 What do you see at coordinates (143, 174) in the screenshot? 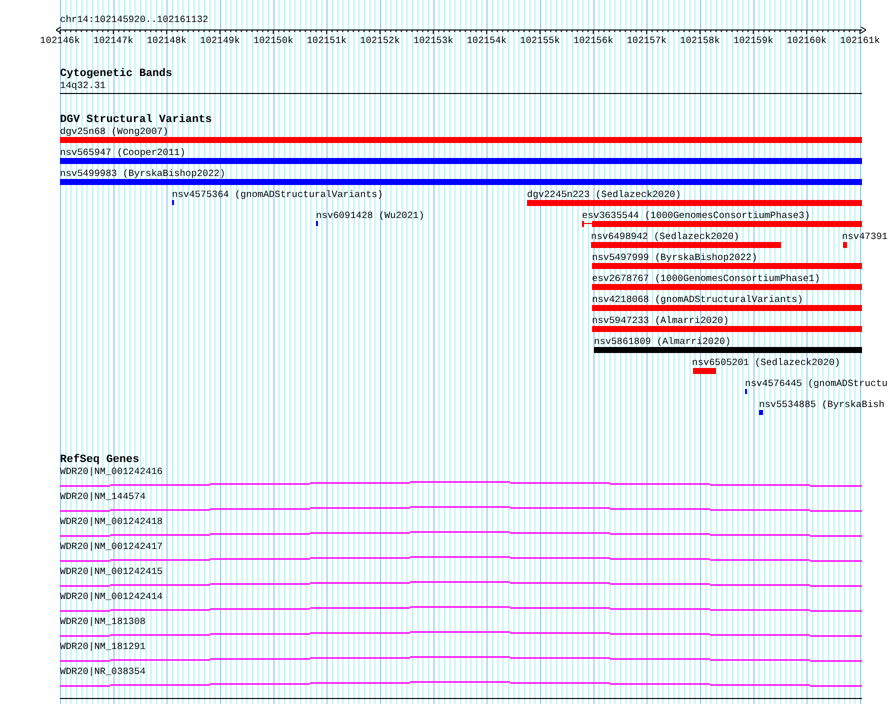
I see `variant-label: nsv5499983 (ByrskaBishop2022)` at bounding box center [143, 174].